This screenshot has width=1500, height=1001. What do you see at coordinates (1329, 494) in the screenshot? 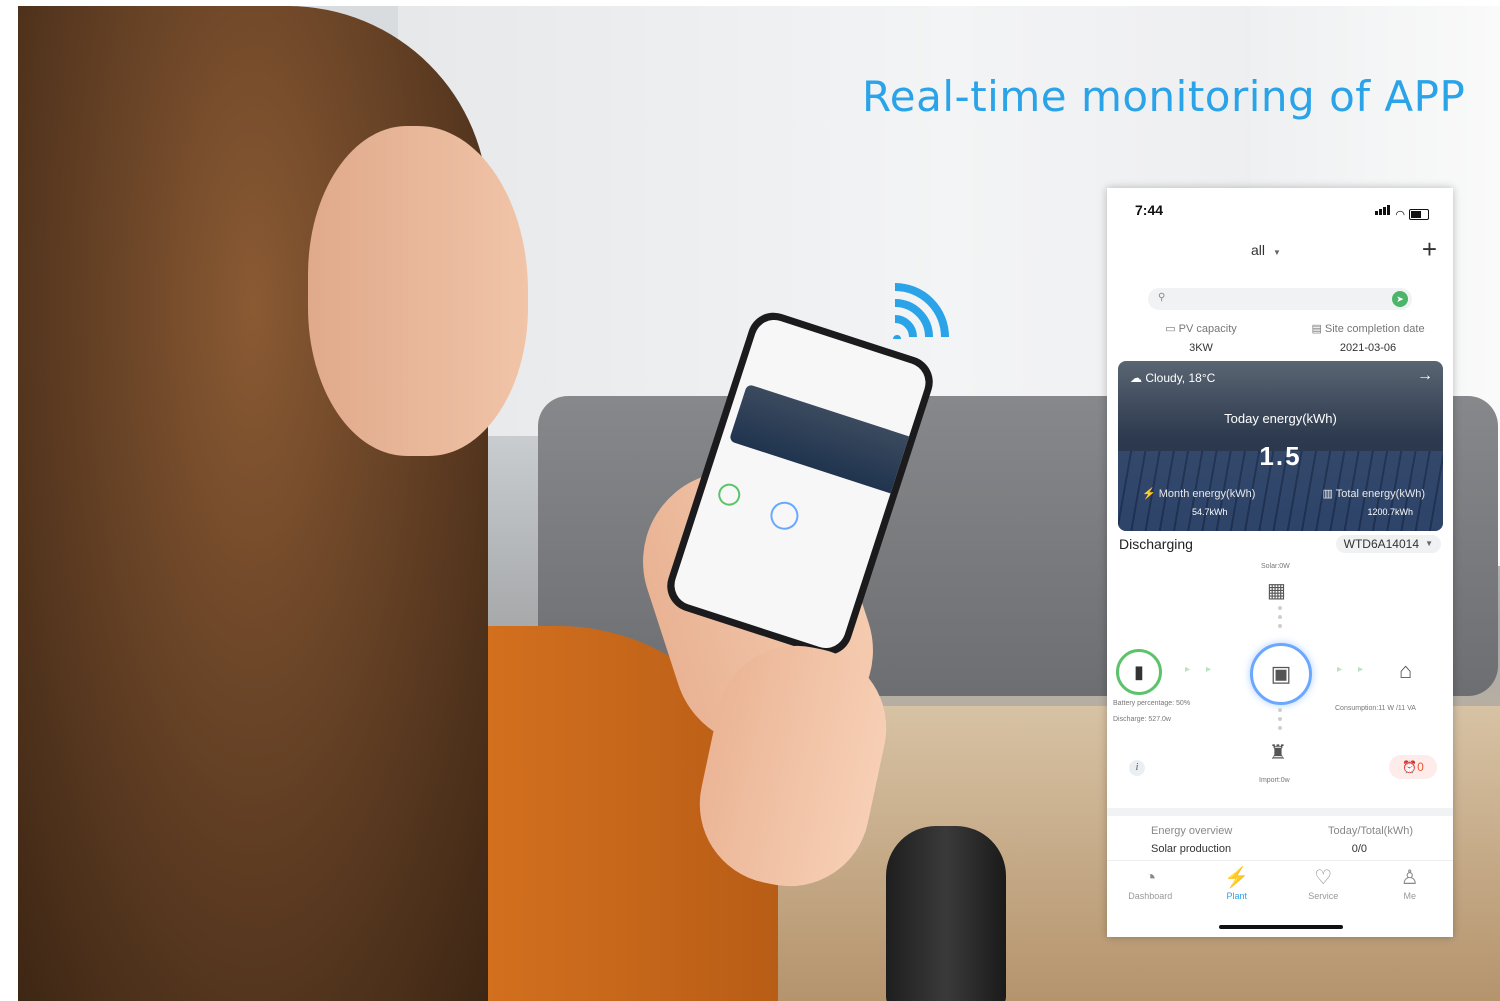
I see `total-energy-icon: ▥` at bounding box center [1329, 494].